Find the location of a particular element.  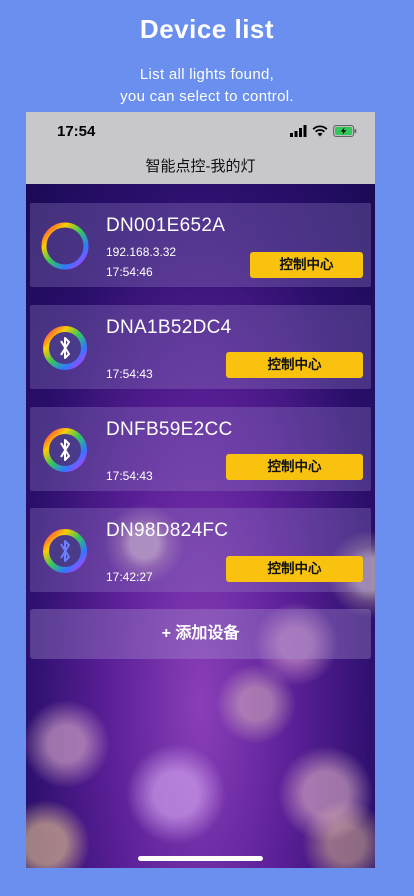

device-card: DN98D824FC 17:42:27 控制中心 is located at coordinates (200, 550).